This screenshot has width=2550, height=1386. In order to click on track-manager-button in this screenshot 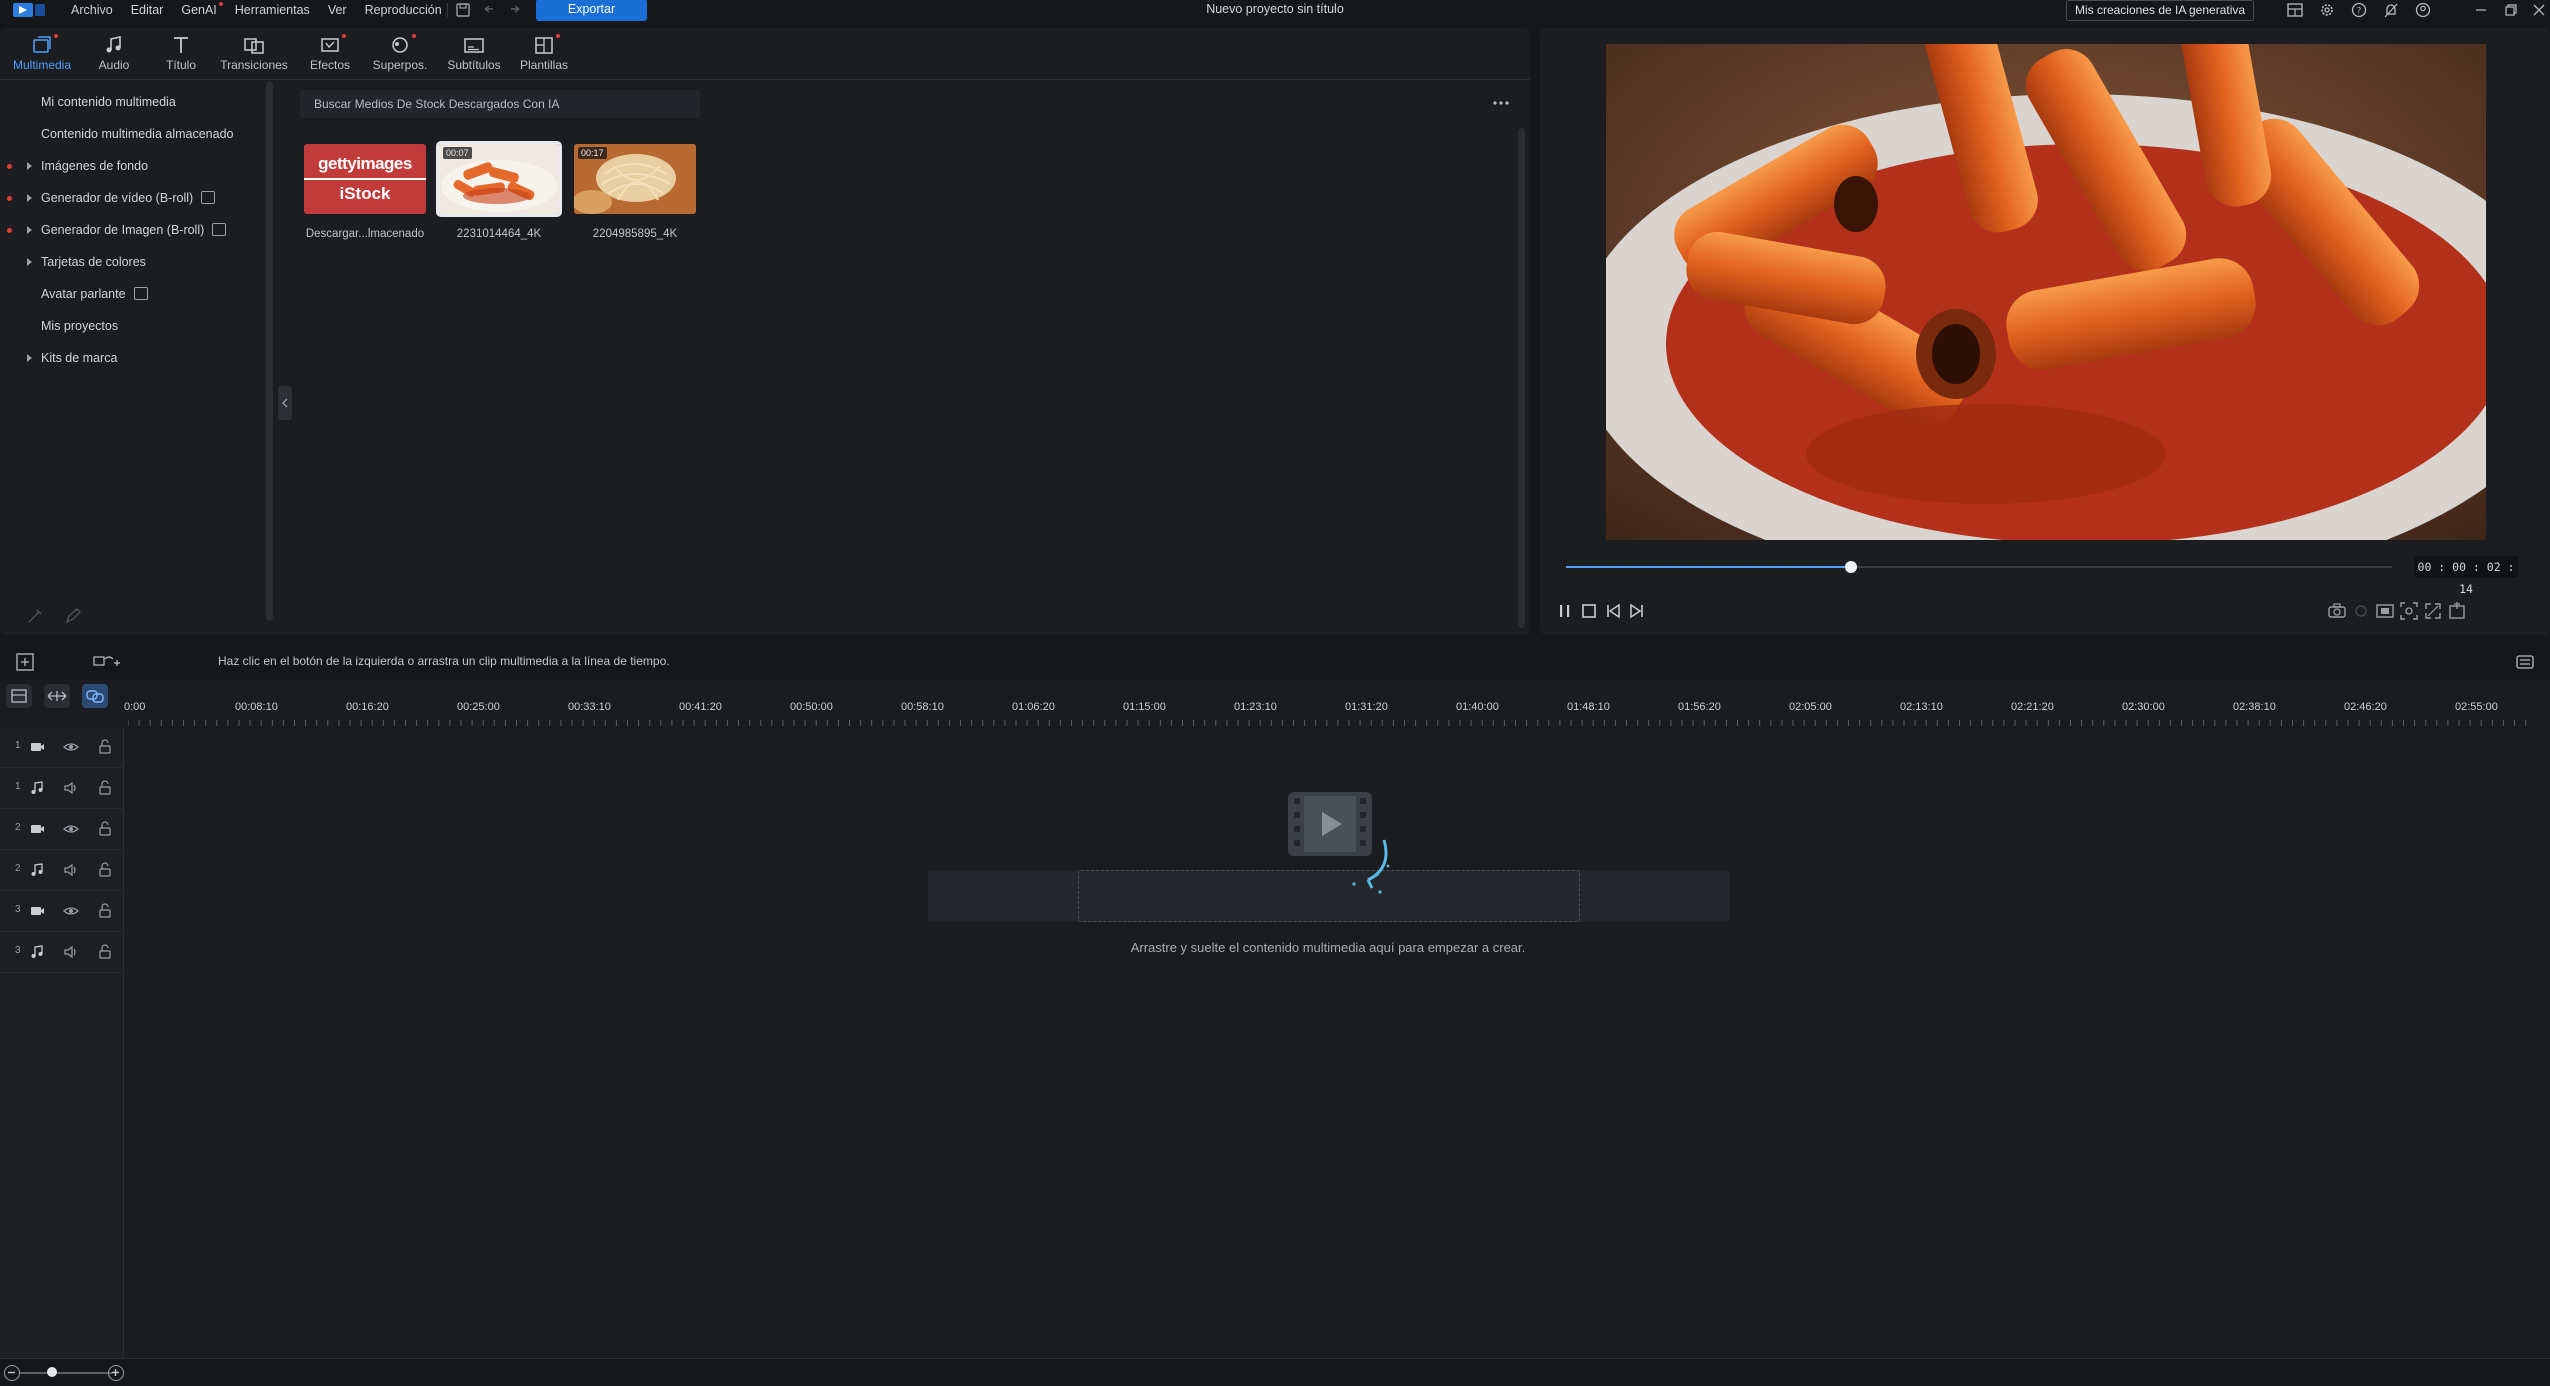, I will do `click(19, 696)`.